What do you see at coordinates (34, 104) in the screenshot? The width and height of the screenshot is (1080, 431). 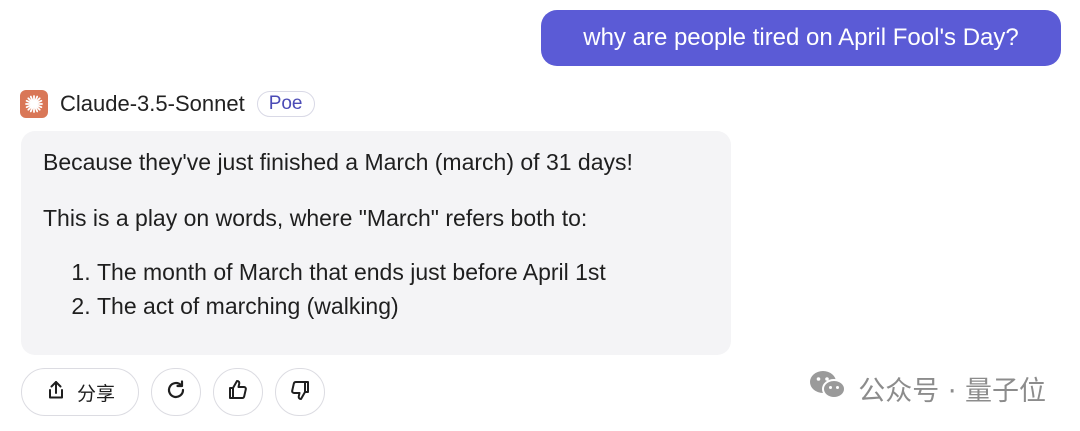 I see `claude-sparkle-icon` at bounding box center [34, 104].